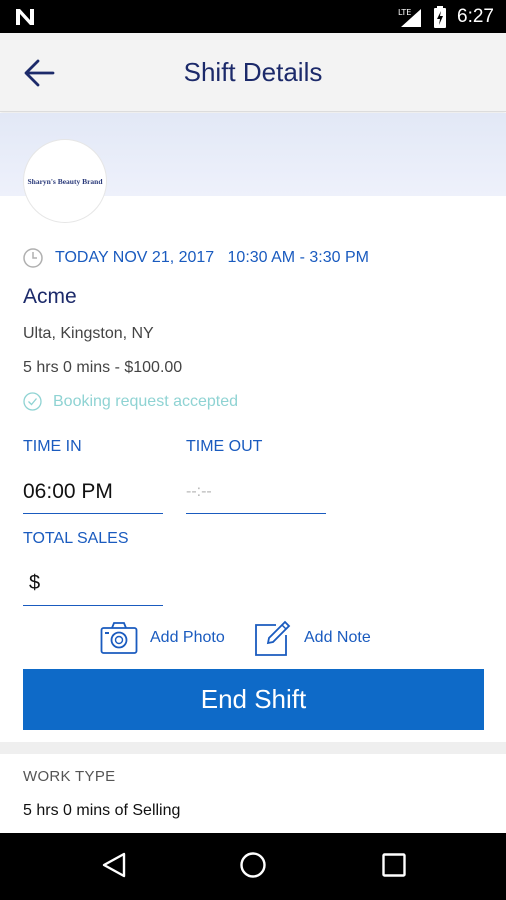 Image resolution: width=506 pixels, height=900 pixels. I want to click on nav-home-icon, so click(253, 865).